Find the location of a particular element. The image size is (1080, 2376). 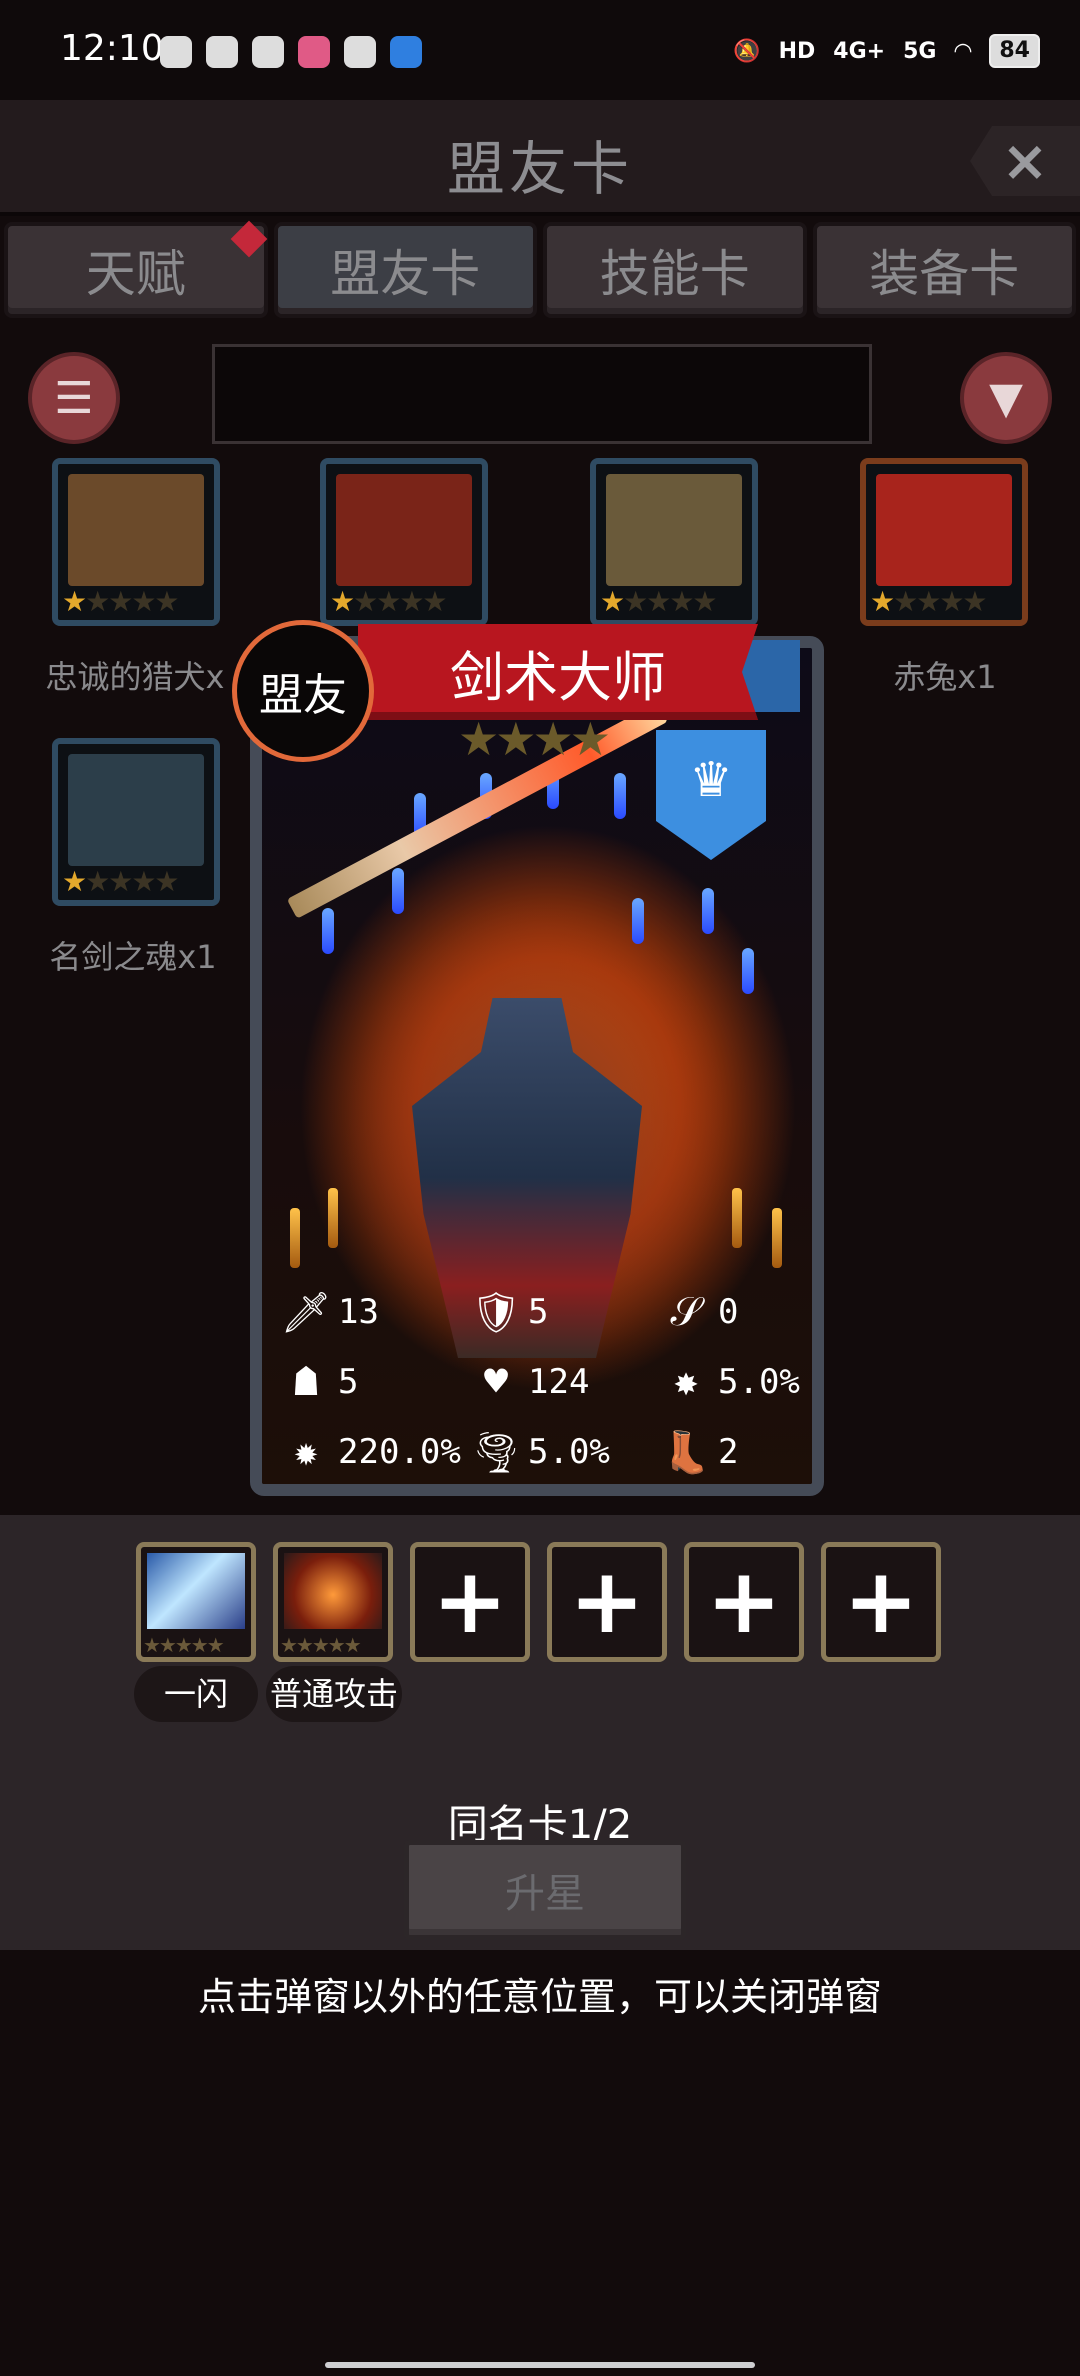

hunting-dog-art is located at coordinates (136, 530).